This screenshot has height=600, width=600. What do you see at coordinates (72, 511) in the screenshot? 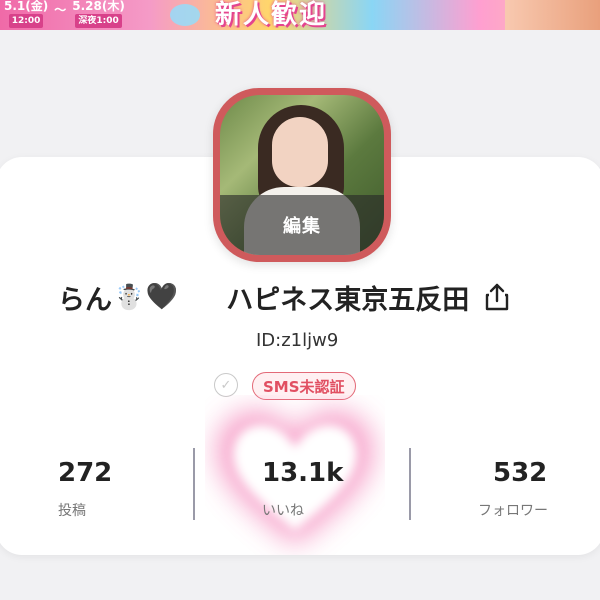
I see `stat-posts-label: 投稿` at bounding box center [72, 511].